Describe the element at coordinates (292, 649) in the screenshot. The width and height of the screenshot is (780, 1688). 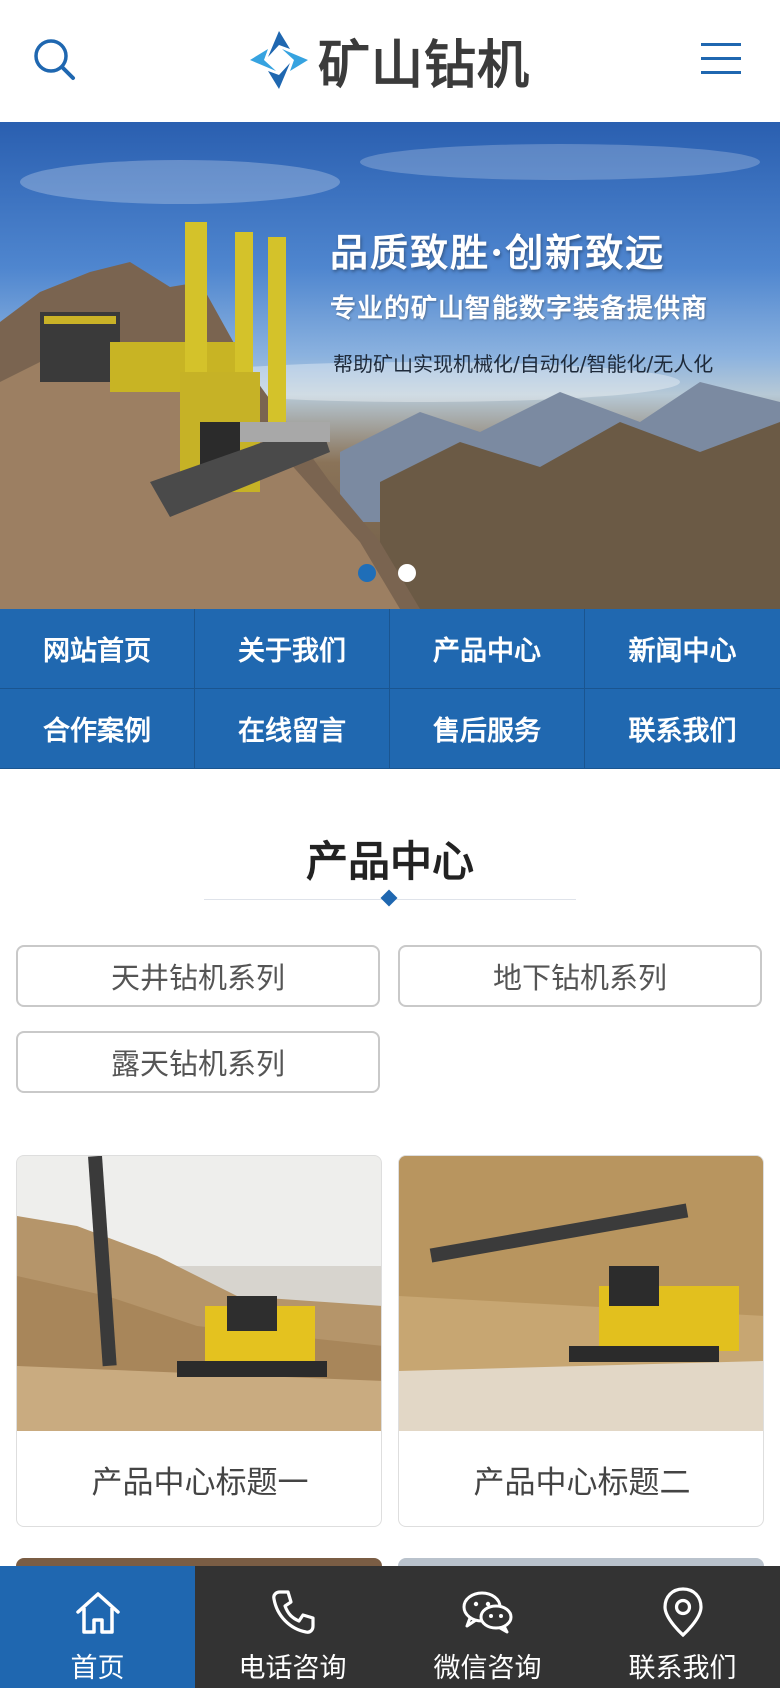
I see `nav-item-about: 关于我们` at that location.